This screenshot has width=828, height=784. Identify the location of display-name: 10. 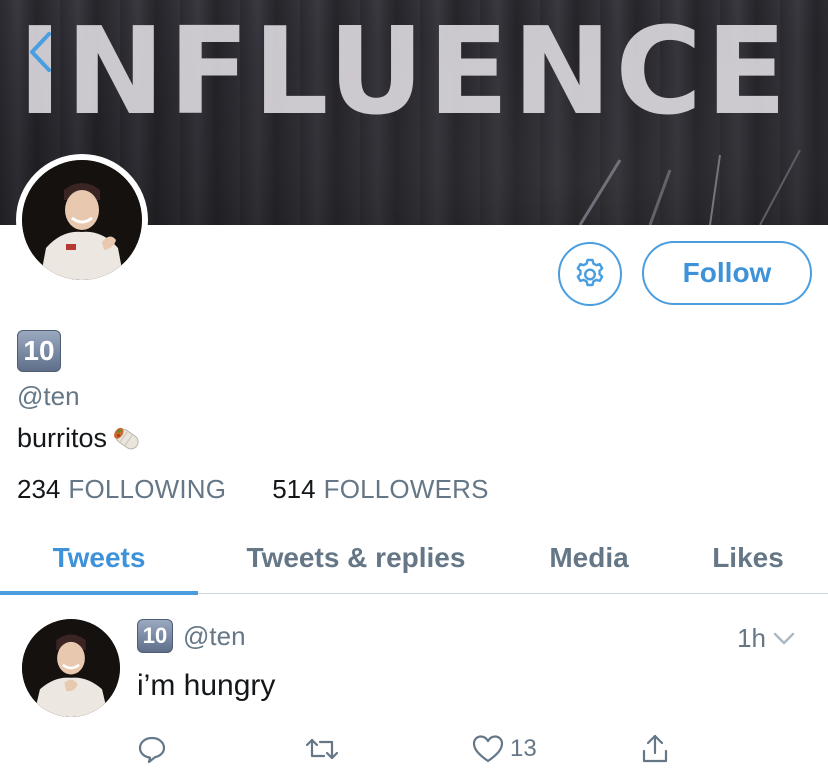
(39, 351).